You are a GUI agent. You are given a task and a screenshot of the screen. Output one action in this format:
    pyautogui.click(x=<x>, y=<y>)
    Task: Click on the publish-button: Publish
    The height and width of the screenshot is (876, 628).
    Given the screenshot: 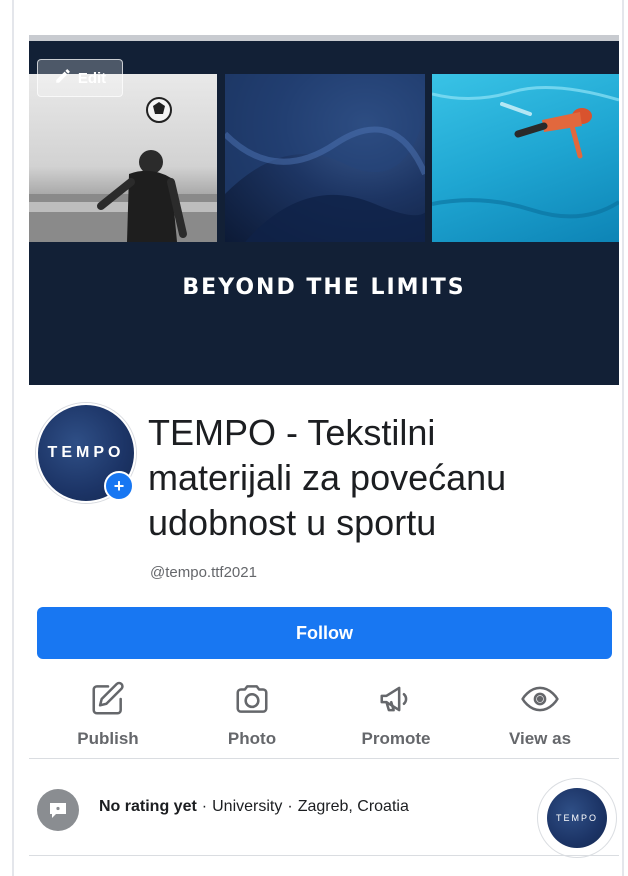 What is the action you would take?
    pyautogui.click(x=108, y=714)
    